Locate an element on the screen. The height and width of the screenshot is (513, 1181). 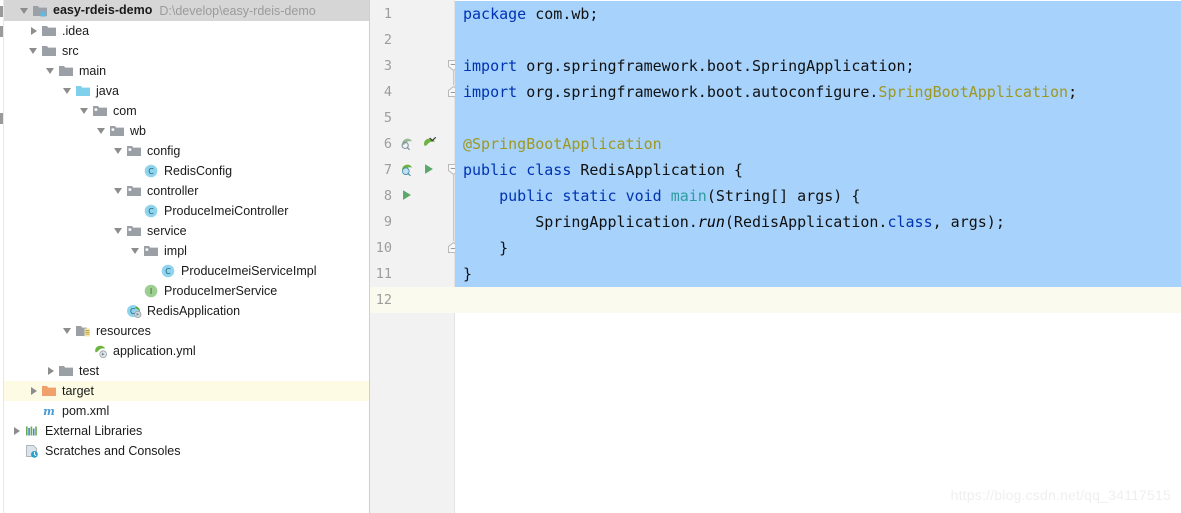
tree-item-target: target is located at coordinates (186, 391).